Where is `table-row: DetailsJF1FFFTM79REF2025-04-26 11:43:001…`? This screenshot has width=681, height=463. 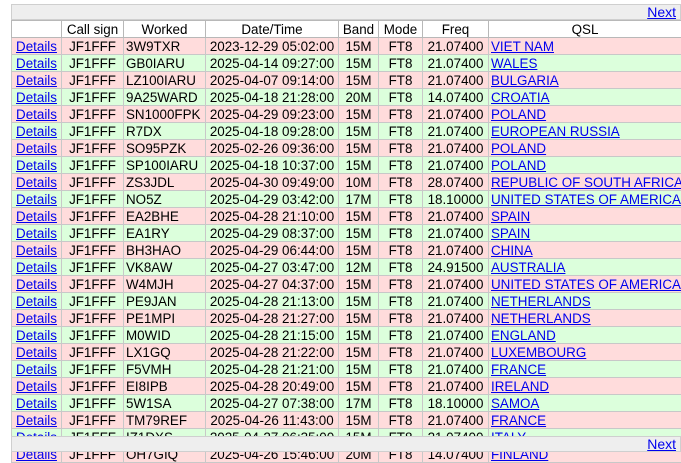 table-row: DetailsJF1FFFTM79REF2025-04-26 11:43:001… is located at coordinates (346, 420).